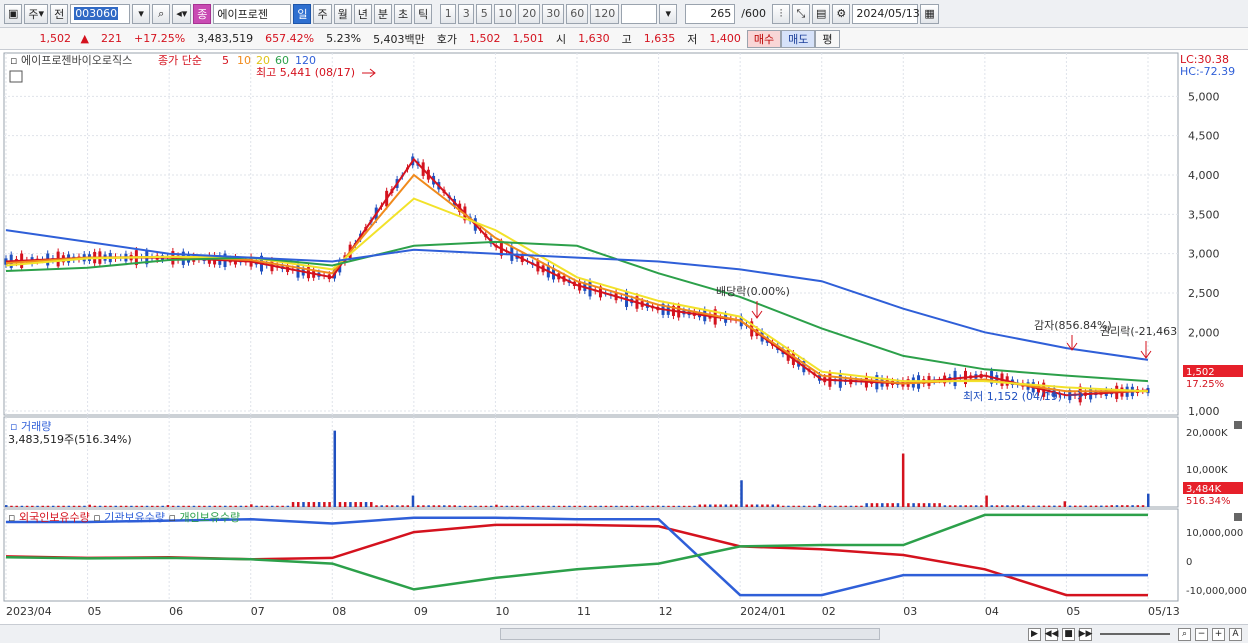  Describe the element at coordinates (505, 13) in the screenshot. I see `minute-10: 10` at that location.